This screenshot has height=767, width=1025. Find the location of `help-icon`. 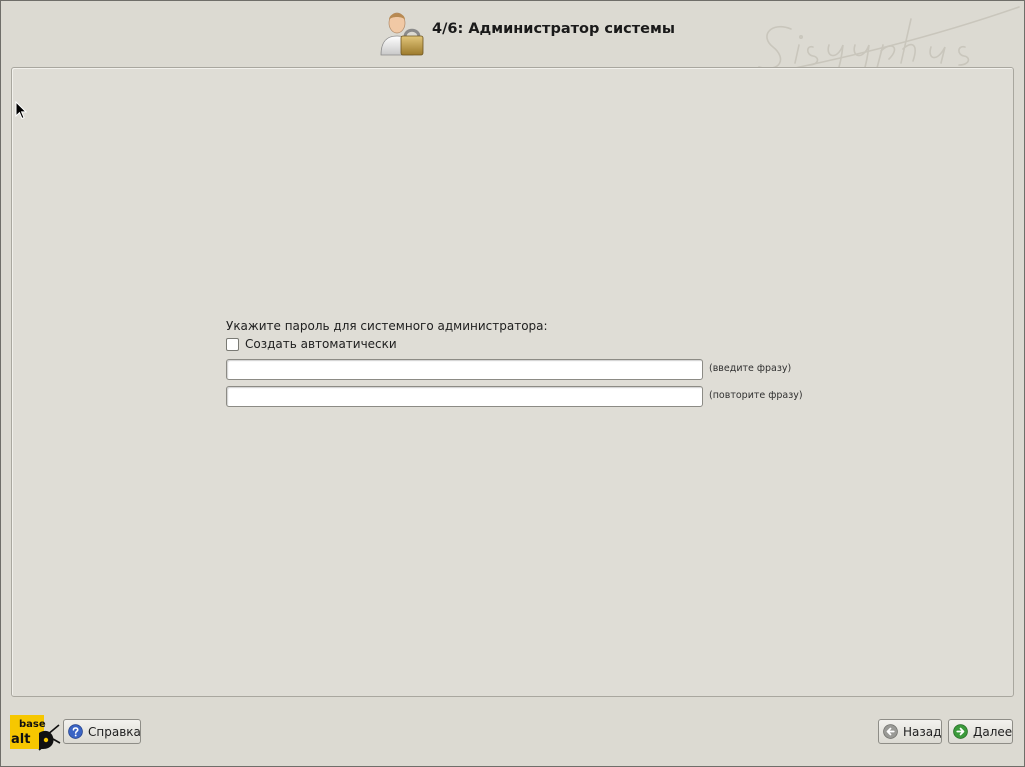

help-icon is located at coordinates (75, 731).